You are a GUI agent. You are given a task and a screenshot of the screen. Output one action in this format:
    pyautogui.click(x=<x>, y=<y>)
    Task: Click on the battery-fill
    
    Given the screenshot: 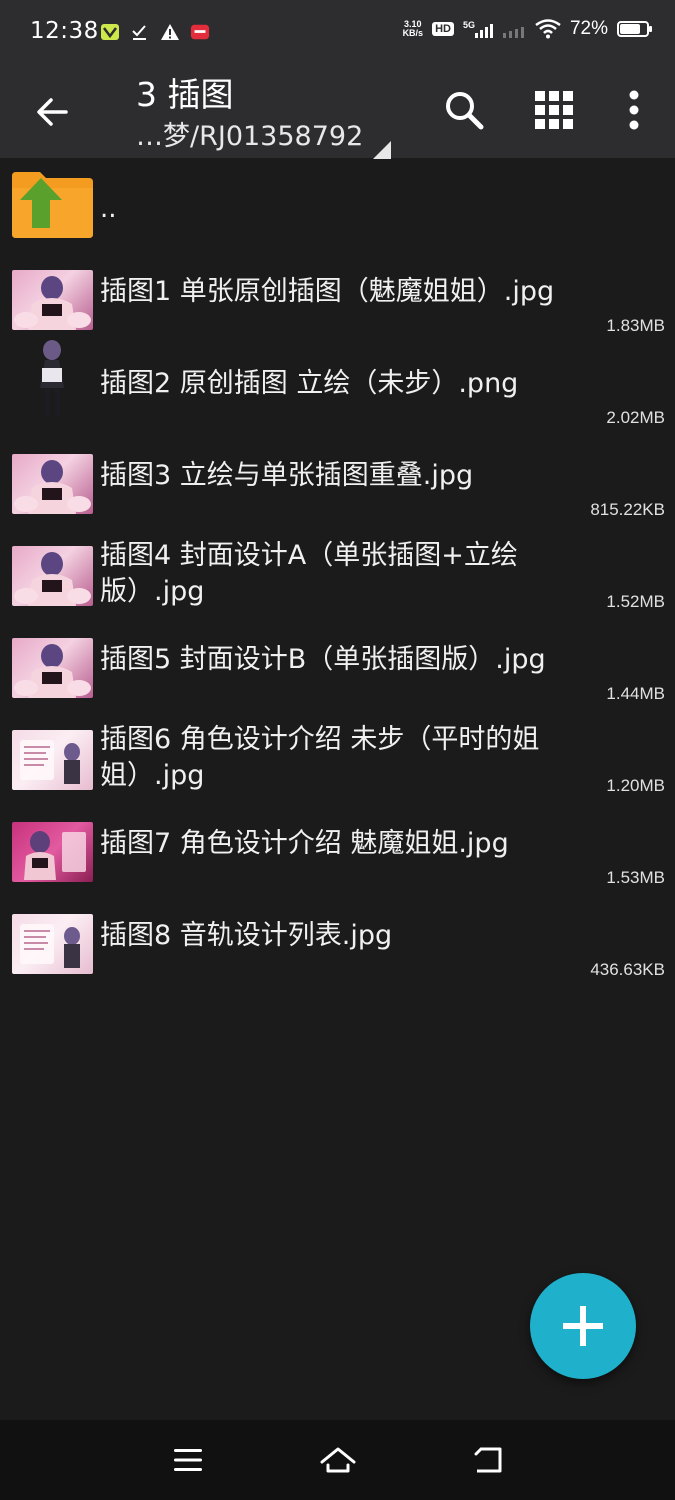 What is the action you would take?
    pyautogui.click(x=630, y=29)
    